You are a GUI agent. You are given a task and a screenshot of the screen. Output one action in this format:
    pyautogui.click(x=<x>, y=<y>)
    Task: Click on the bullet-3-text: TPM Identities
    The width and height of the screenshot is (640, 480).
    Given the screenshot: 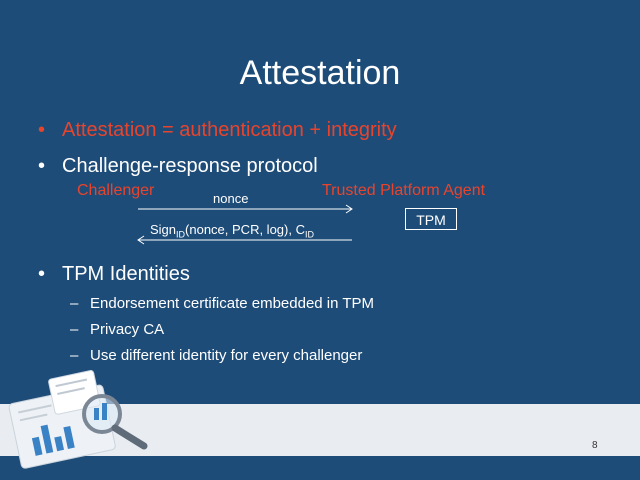 What is the action you would take?
    pyautogui.click(x=126, y=274)
    